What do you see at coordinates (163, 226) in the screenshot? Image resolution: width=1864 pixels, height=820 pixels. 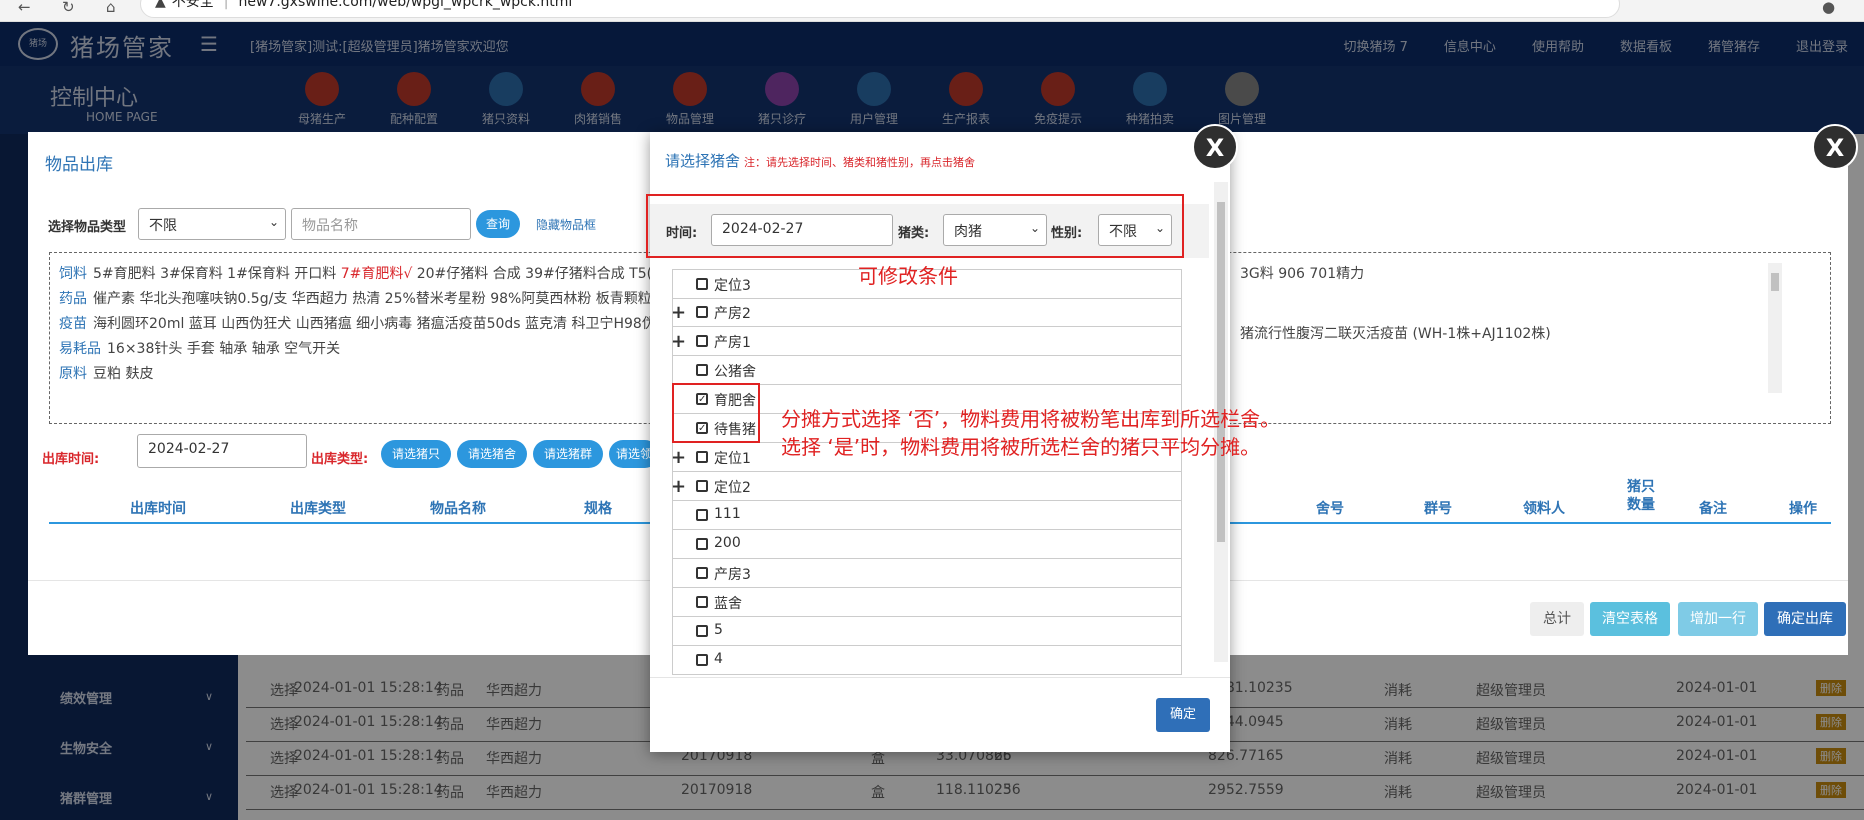 I see `goods-type-value: 不限` at bounding box center [163, 226].